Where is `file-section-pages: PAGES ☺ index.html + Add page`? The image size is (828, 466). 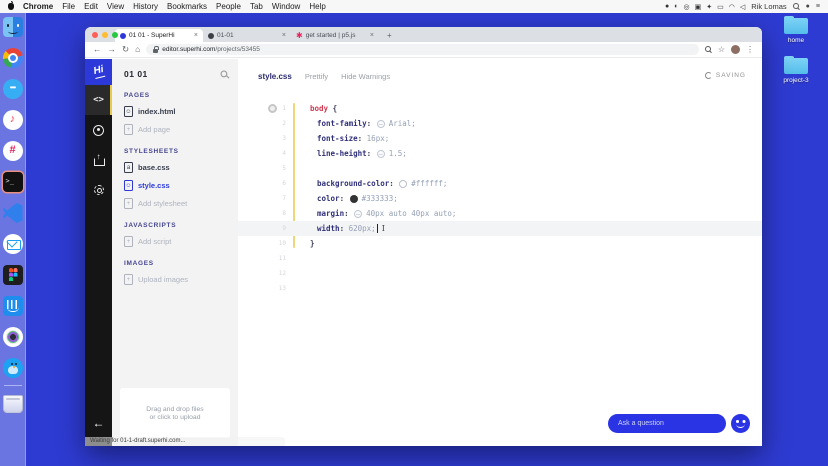
file-section-pages: PAGES ☺ index.html + Add page is located at coordinates (176, 113).